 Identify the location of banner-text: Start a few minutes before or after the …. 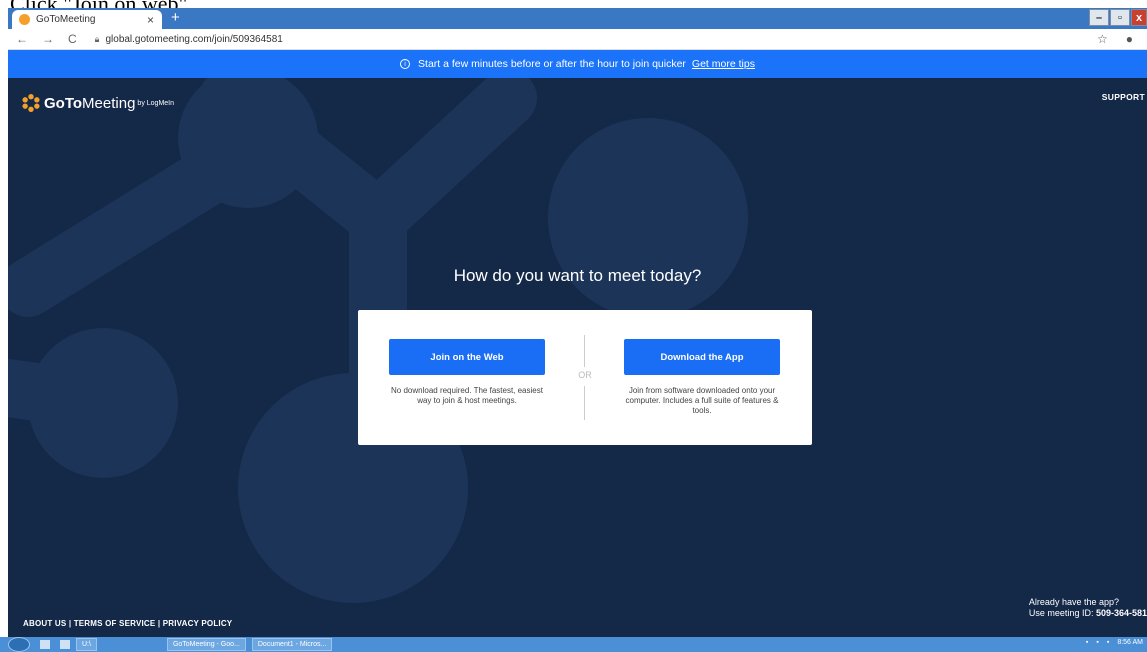
(552, 64).